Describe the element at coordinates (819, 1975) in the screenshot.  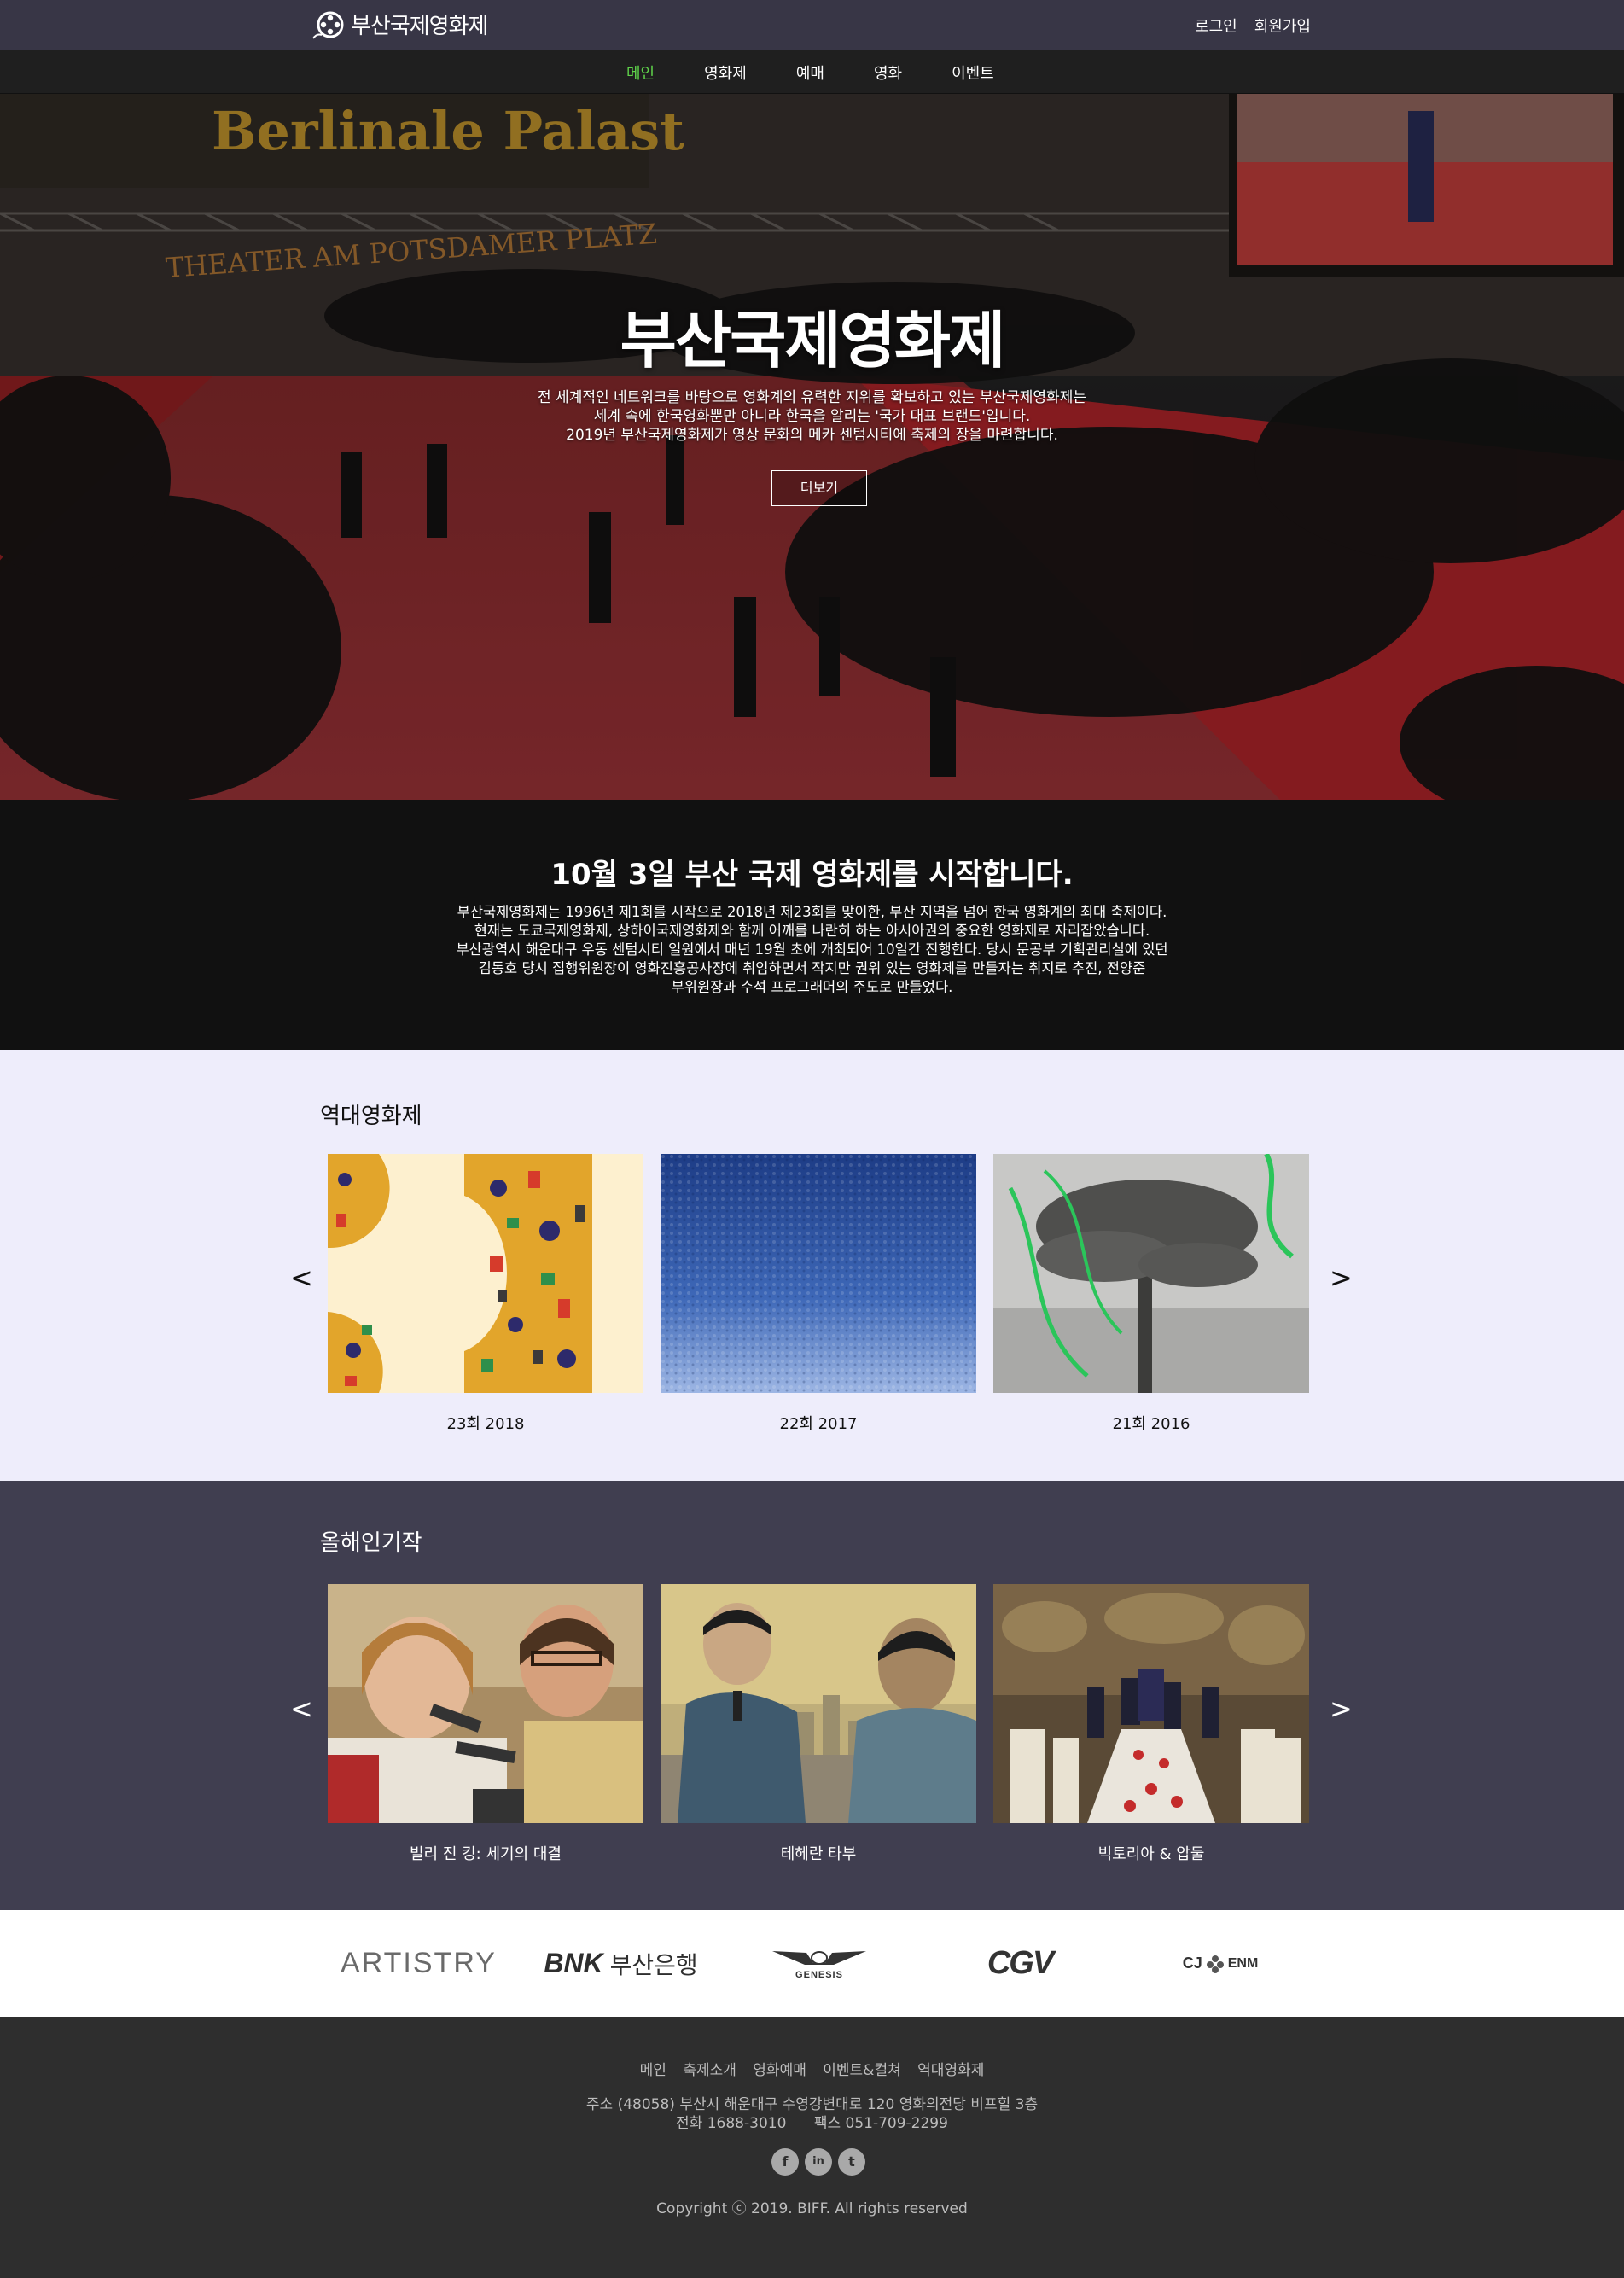
I see `sponsor-genesis-text: GENESIS` at that location.